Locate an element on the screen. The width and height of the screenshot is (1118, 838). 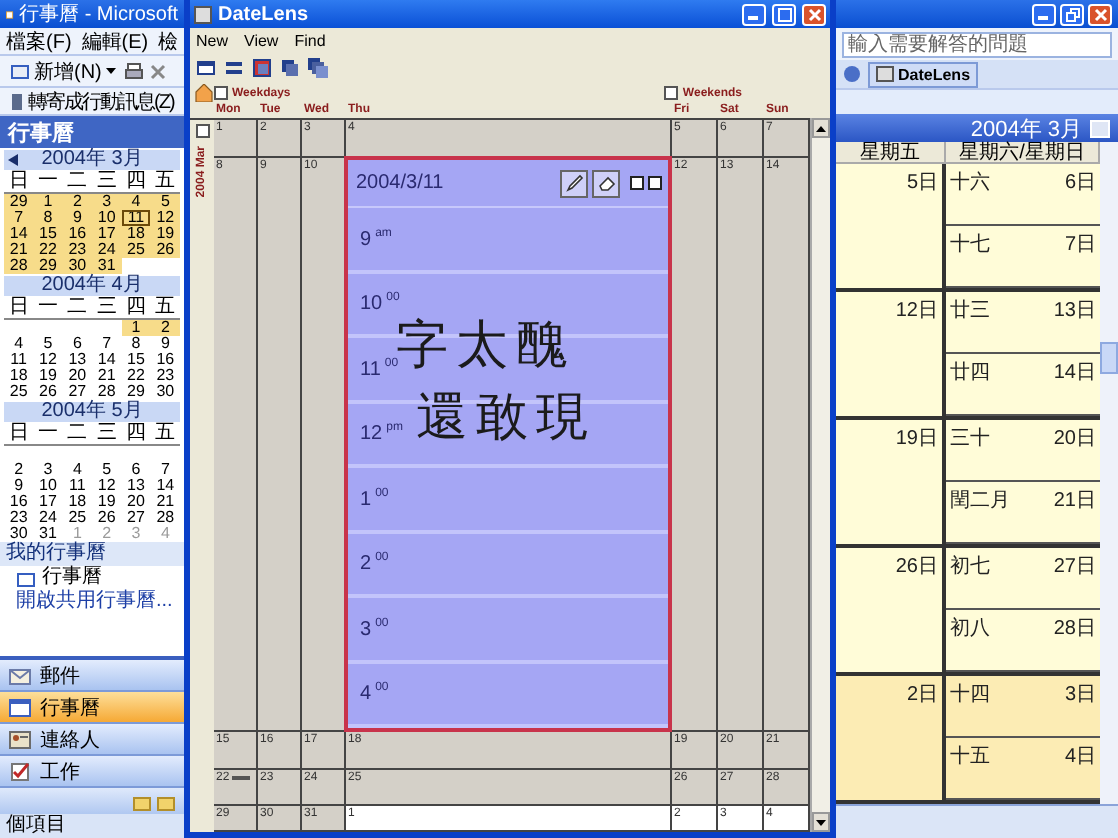
calendar-day: 31 is located at coordinates (48, 534).